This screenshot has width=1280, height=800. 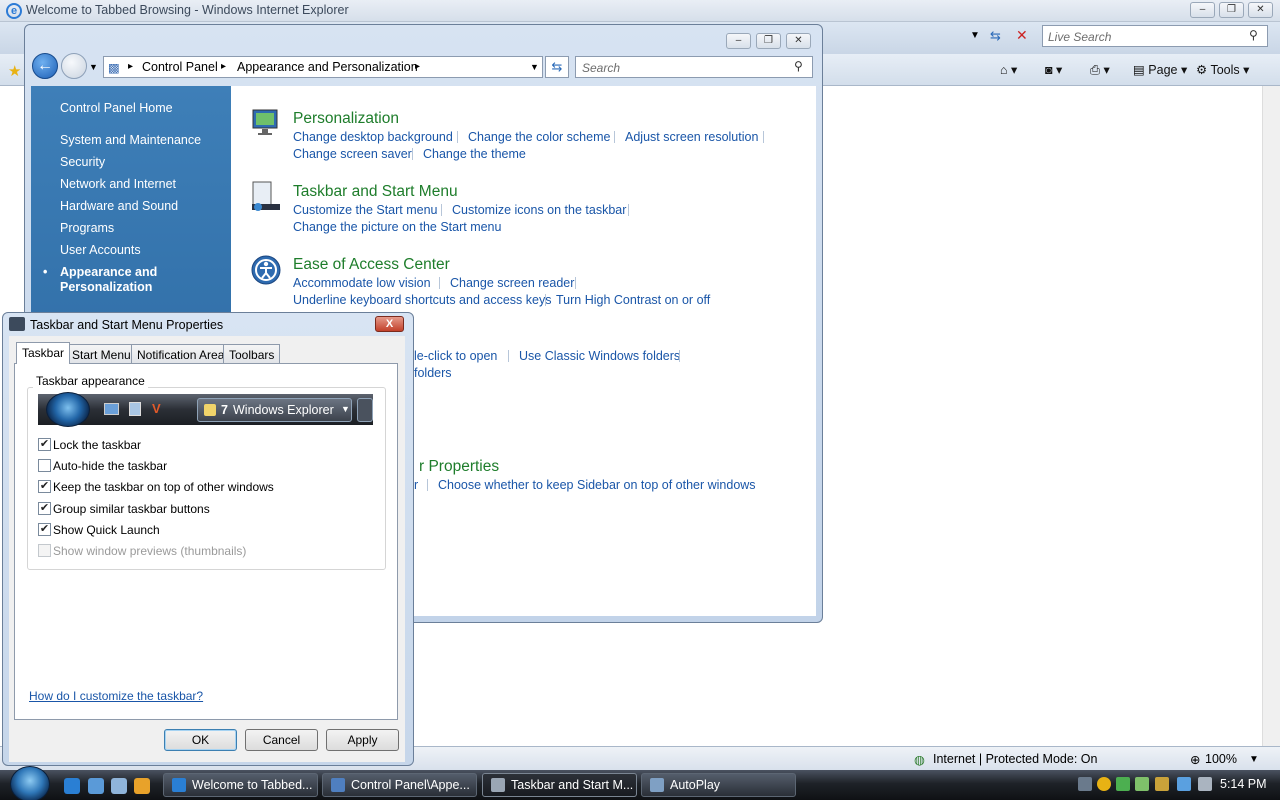 What do you see at coordinates (266, 196) in the screenshot?
I see `taskbar-start-menu-icon` at bounding box center [266, 196].